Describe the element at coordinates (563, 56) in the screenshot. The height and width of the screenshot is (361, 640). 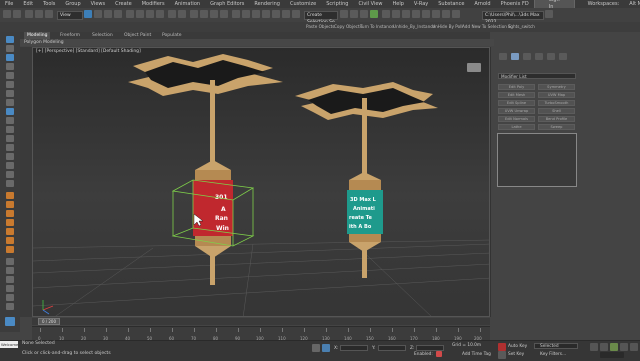
I see `utilities-tab-icon` at that location.